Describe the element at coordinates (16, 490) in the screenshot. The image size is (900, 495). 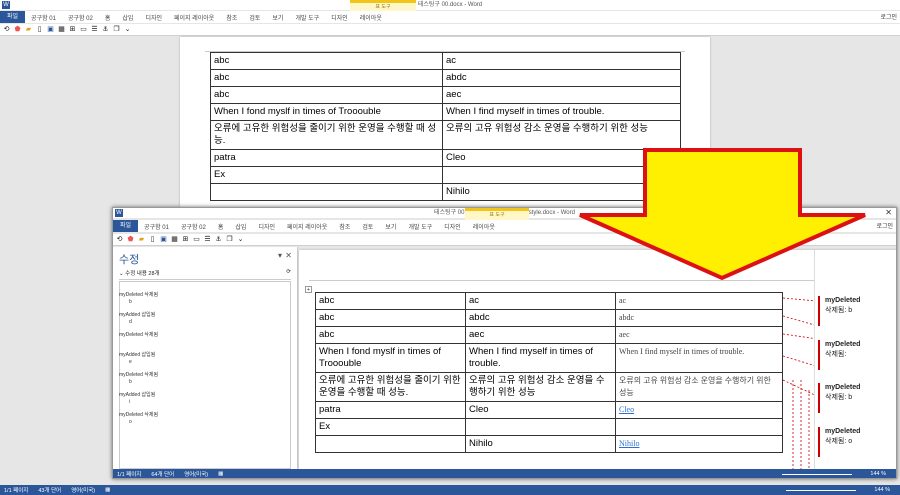
I see `page-count: 1/1 페이지` at that location.